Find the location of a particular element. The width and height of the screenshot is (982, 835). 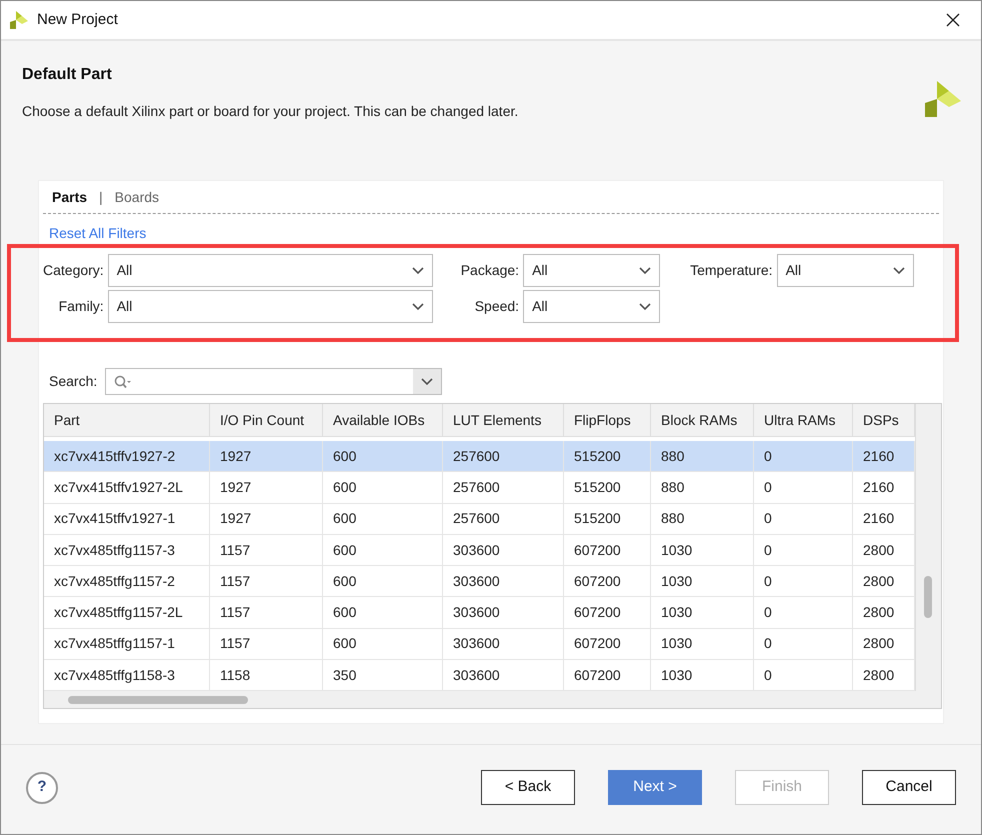

table-cell: 350 is located at coordinates (383, 675).